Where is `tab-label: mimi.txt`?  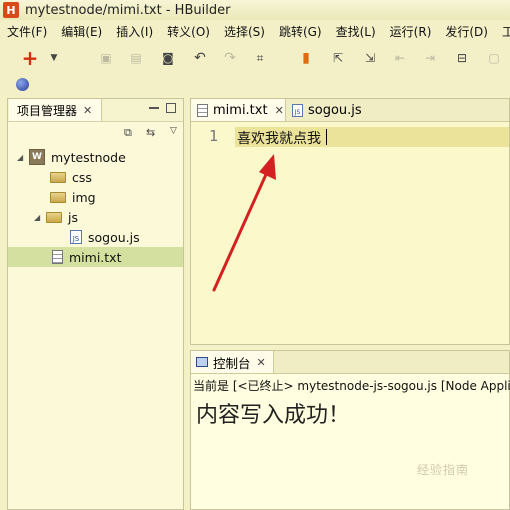 tab-label: mimi.txt is located at coordinates (240, 110).